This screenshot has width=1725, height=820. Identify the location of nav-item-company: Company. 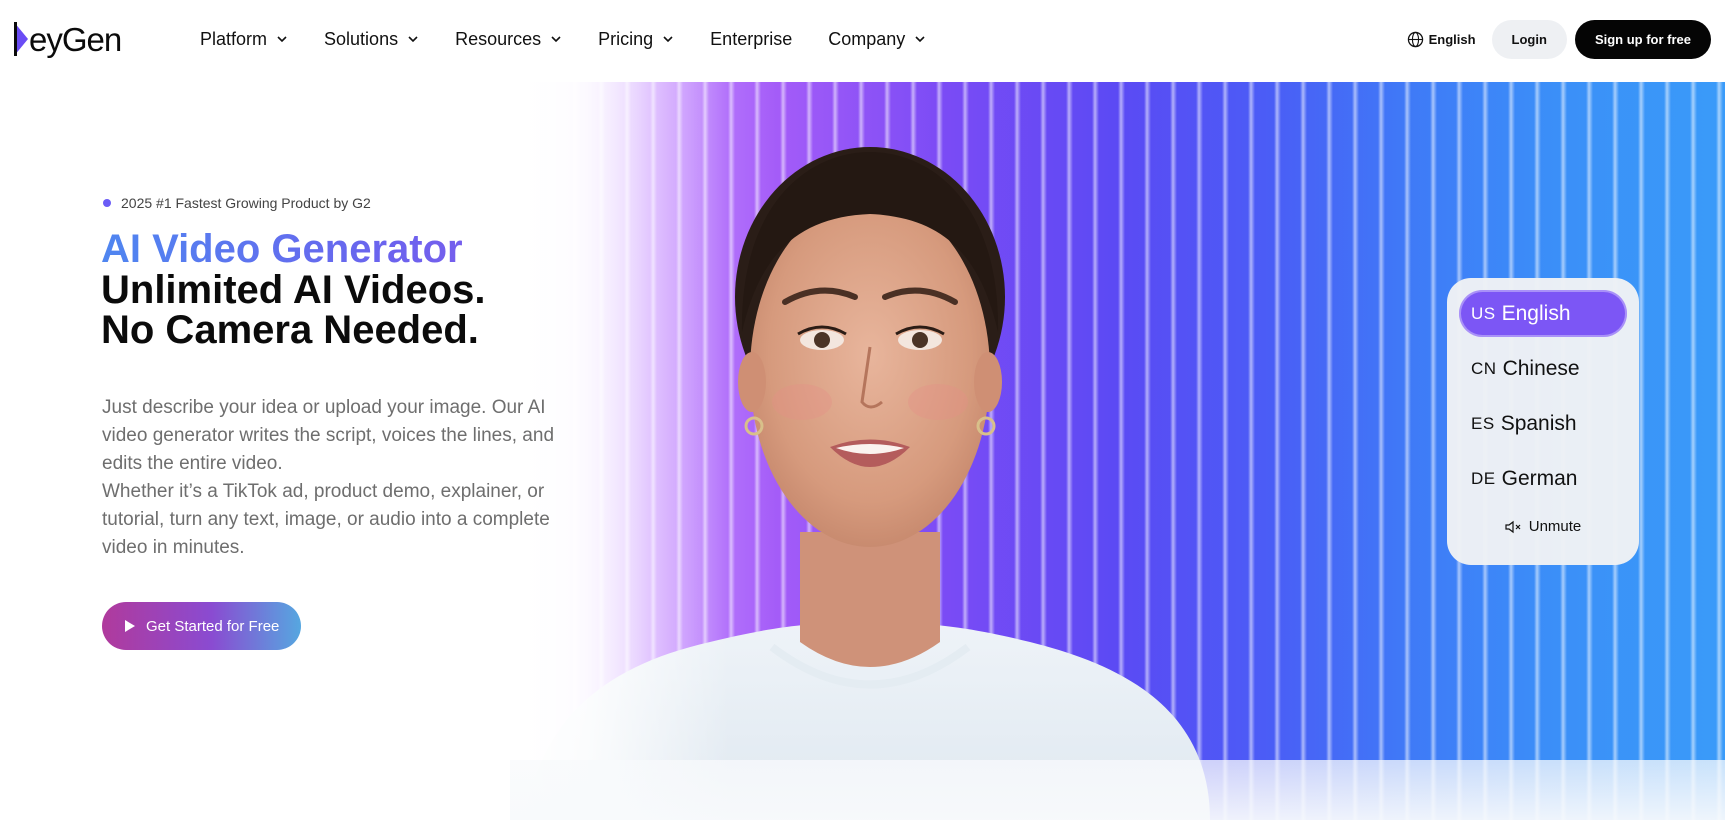
(877, 39).